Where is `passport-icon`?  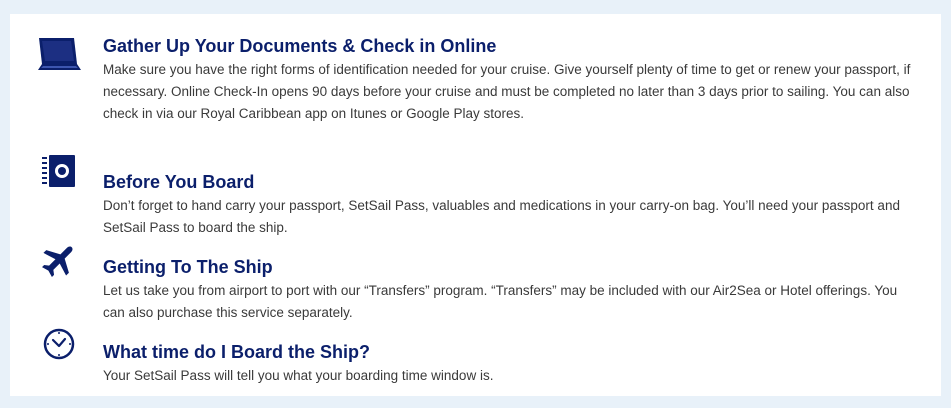
passport-icon is located at coordinates (58, 171).